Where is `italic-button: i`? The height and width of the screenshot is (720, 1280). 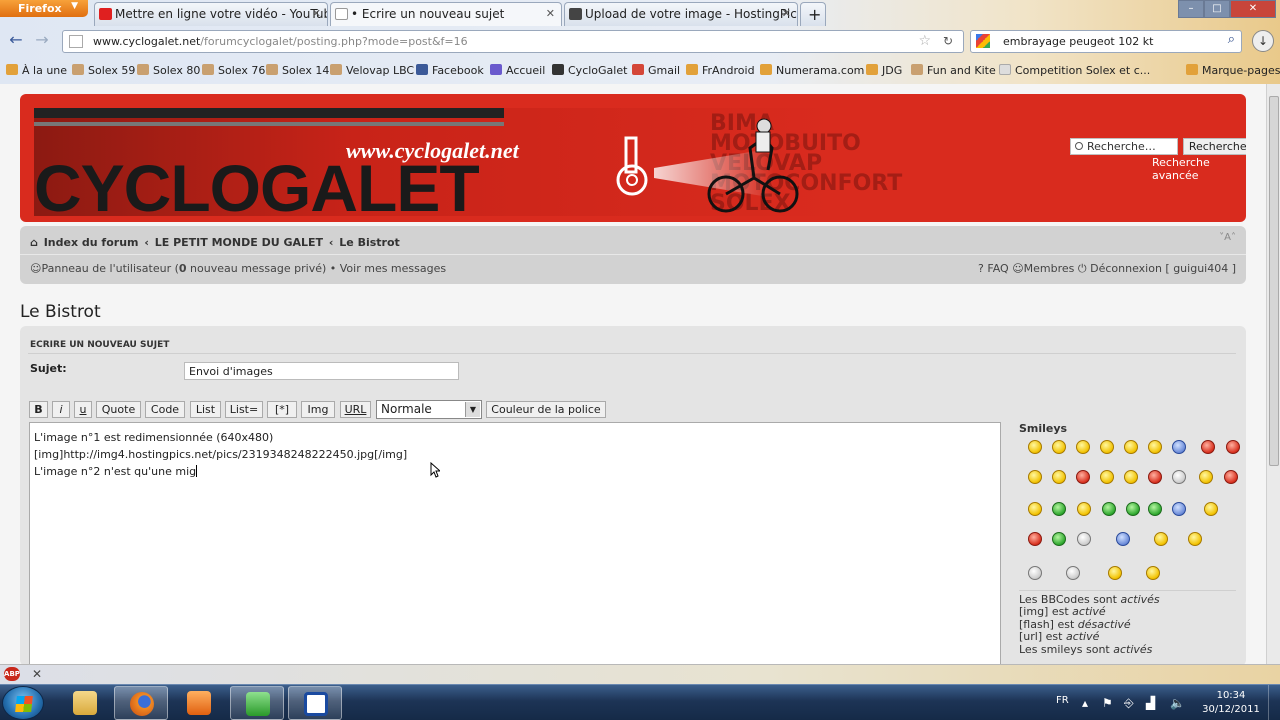
italic-button: i is located at coordinates (61, 409).